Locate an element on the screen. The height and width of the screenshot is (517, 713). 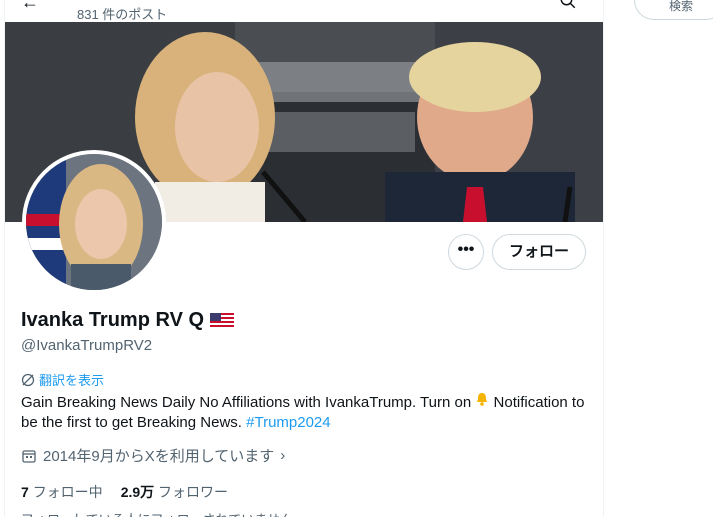
translate-link: 翻訳を表示 is located at coordinates (62, 379).